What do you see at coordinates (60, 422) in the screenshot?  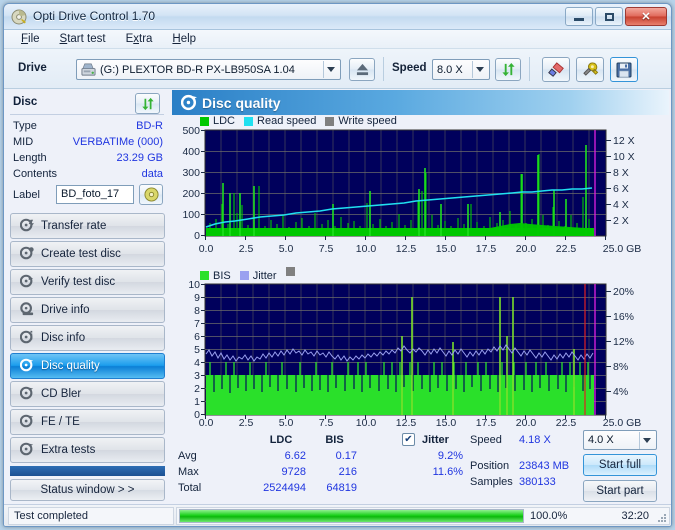 I see `sidebar-label: FE / TE` at bounding box center [60, 422].